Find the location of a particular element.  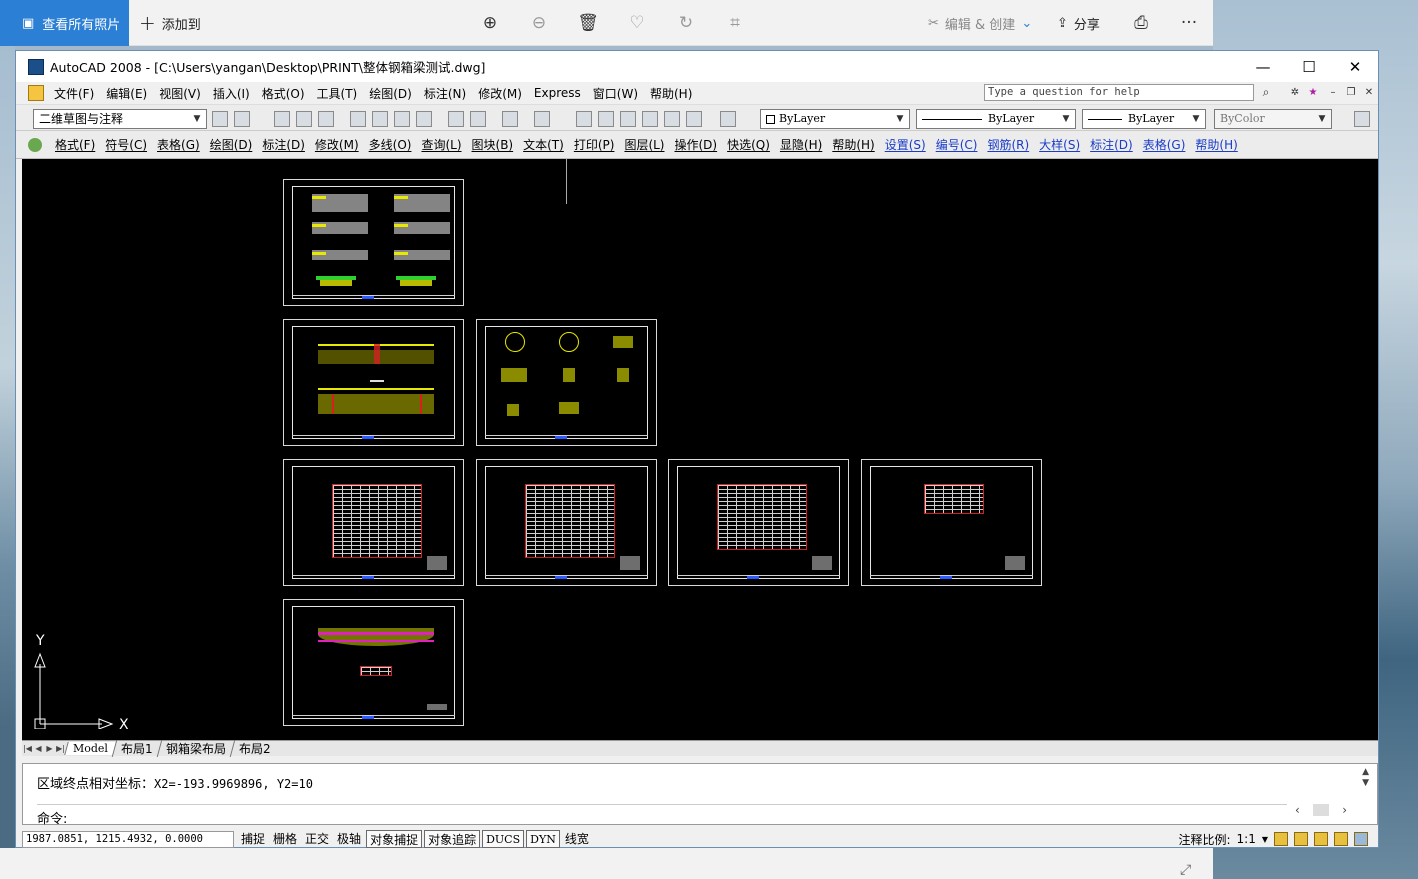

minimize-button: — is located at coordinates (1263, 66).